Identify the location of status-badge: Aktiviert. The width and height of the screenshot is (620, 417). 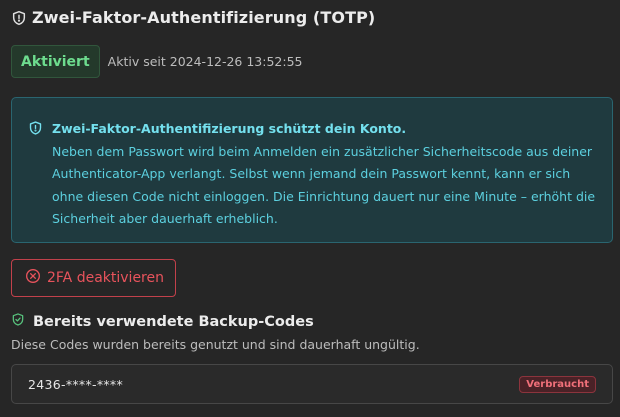
(55, 61).